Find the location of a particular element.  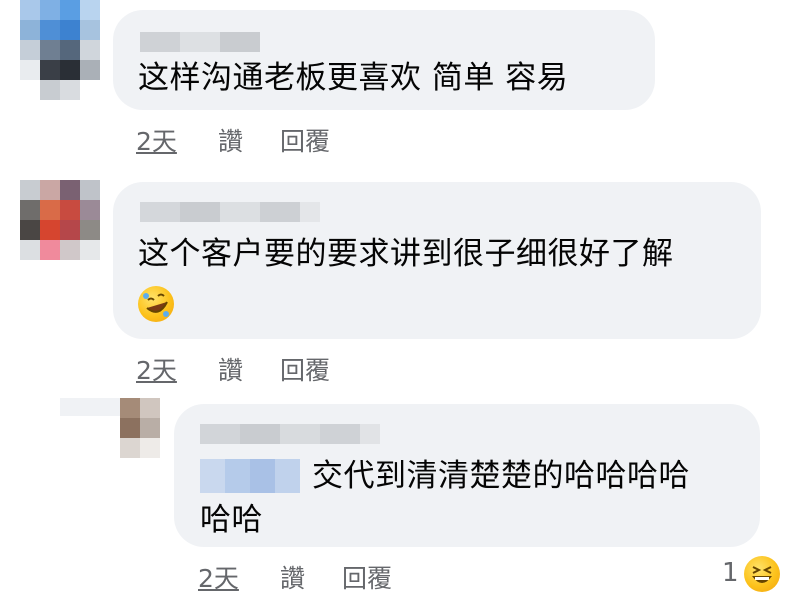

comment-text-line-2: 哈哈 is located at coordinates (231, 520).